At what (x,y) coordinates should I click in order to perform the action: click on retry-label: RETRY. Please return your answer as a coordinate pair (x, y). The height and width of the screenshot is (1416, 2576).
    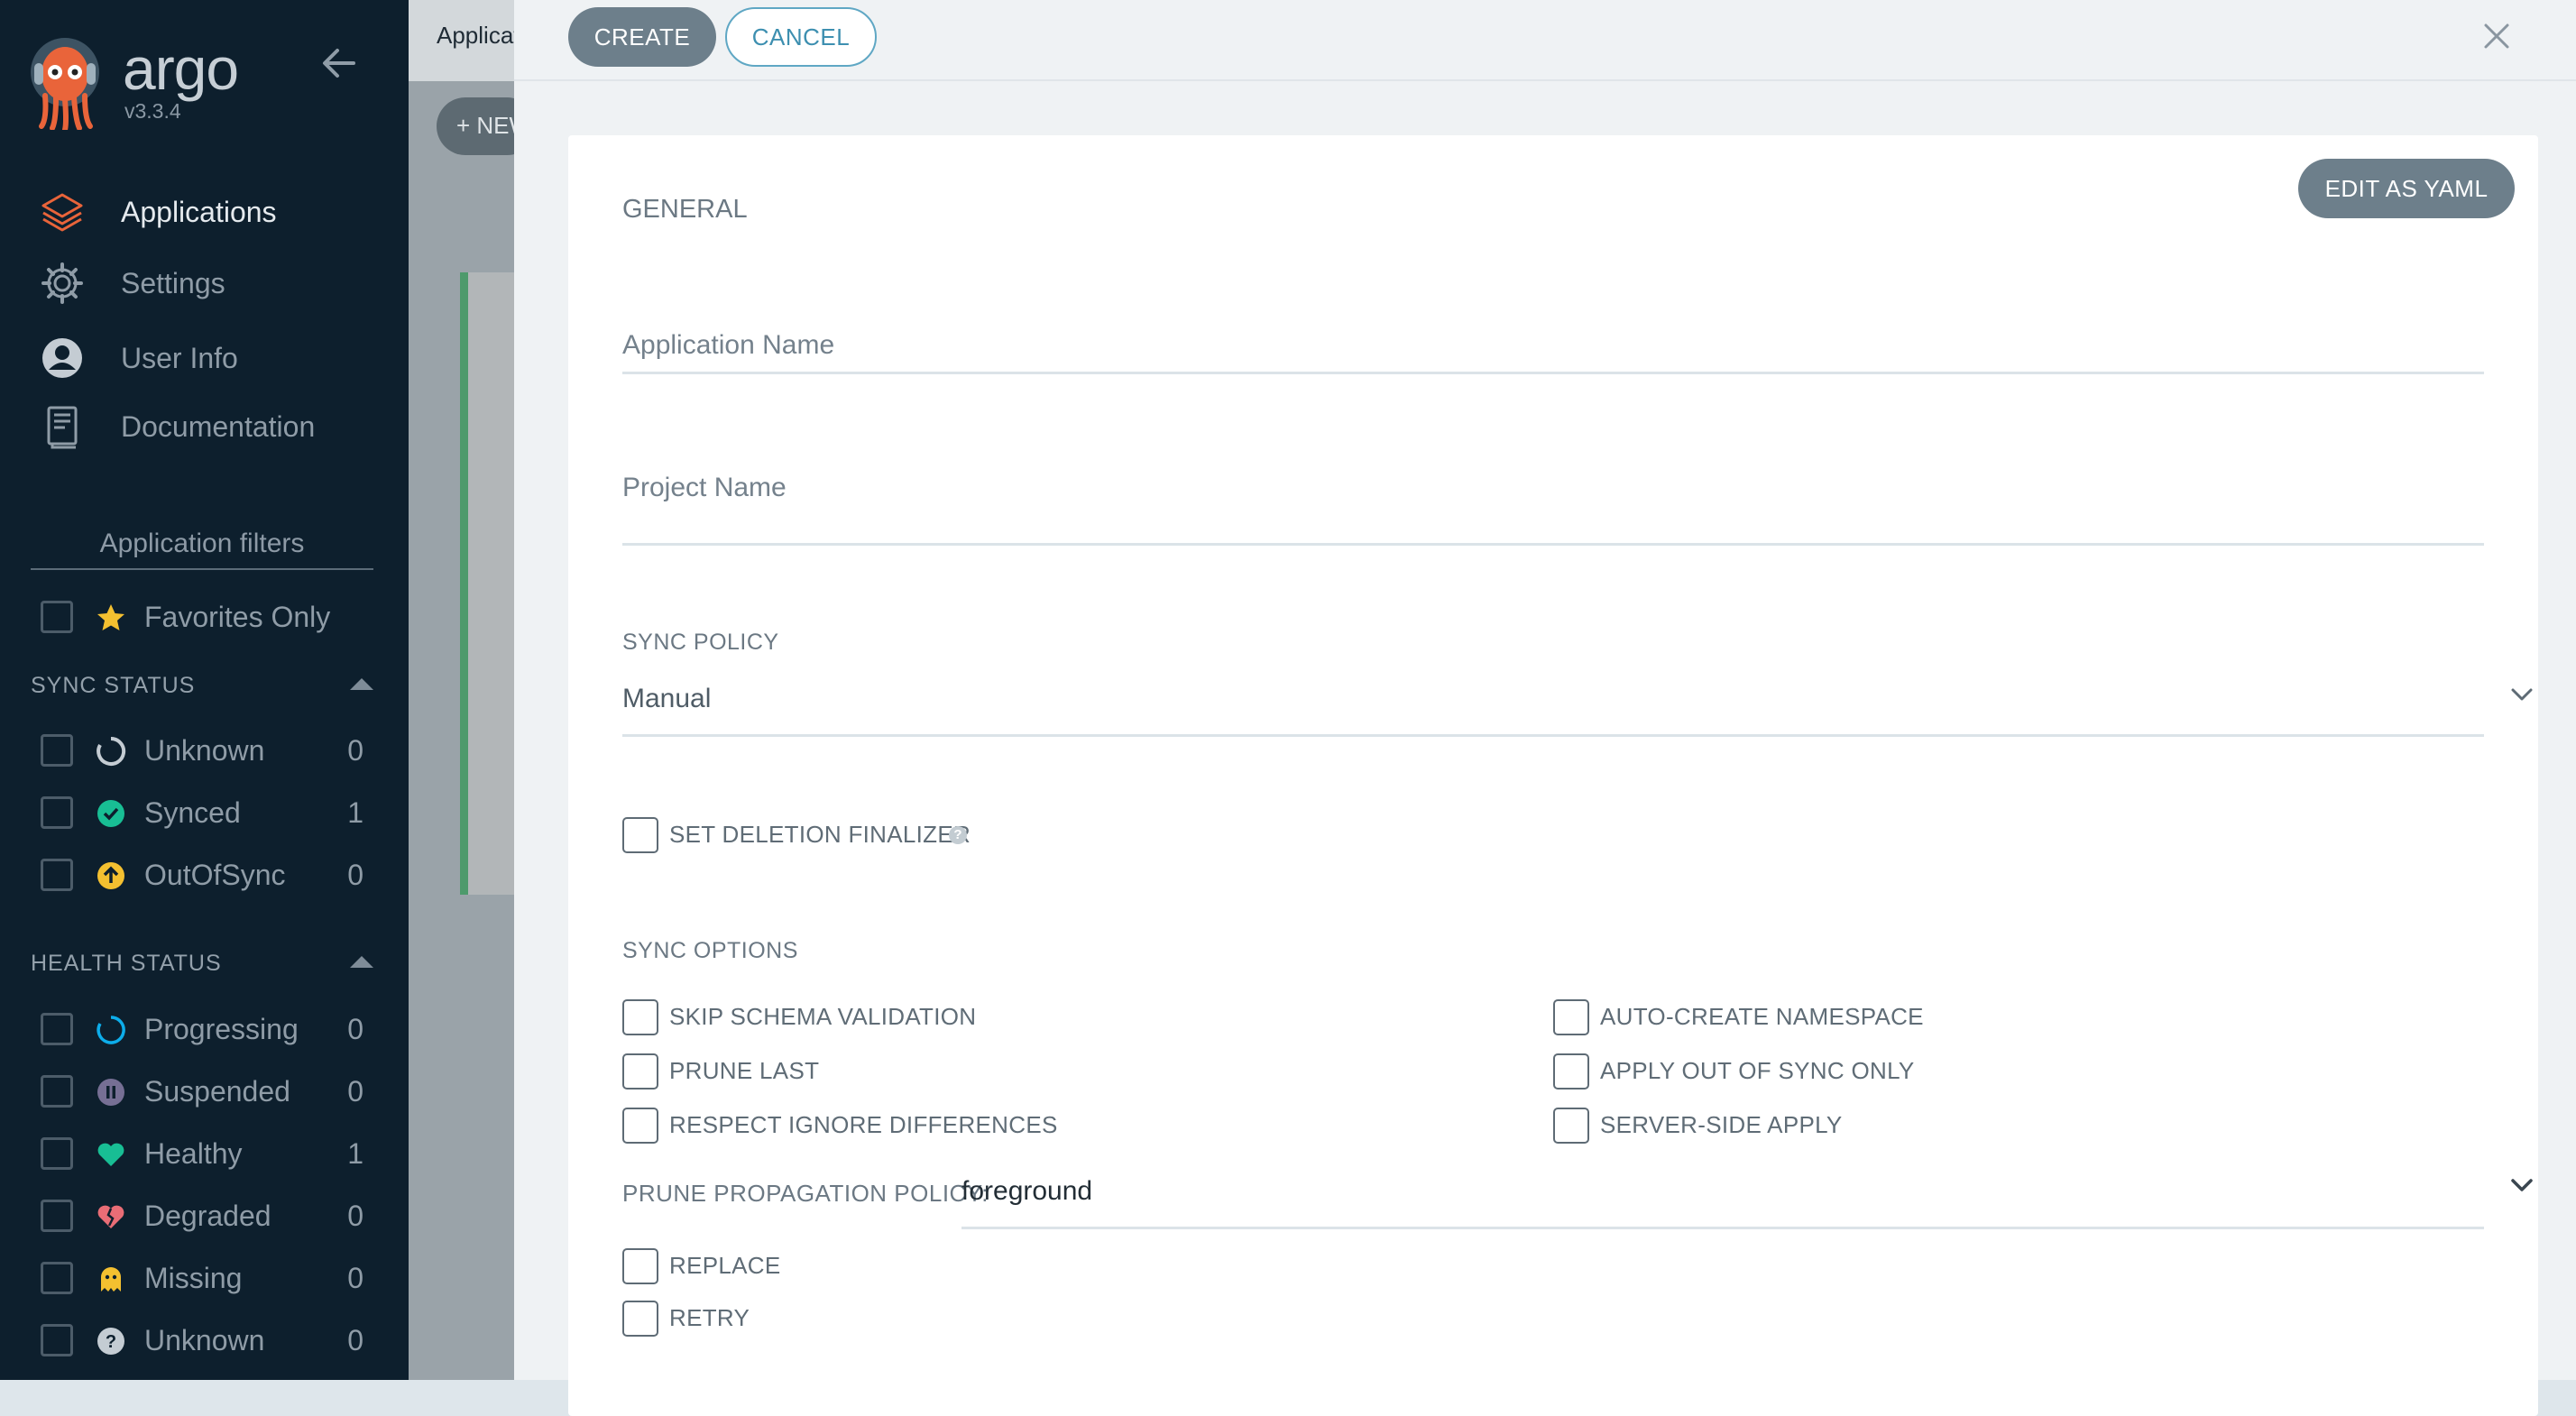
    Looking at the image, I should click on (710, 1318).